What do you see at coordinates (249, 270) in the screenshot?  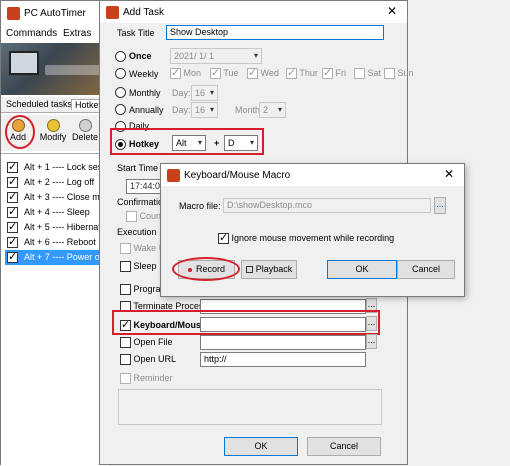 I see `playback-icon` at bounding box center [249, 270].